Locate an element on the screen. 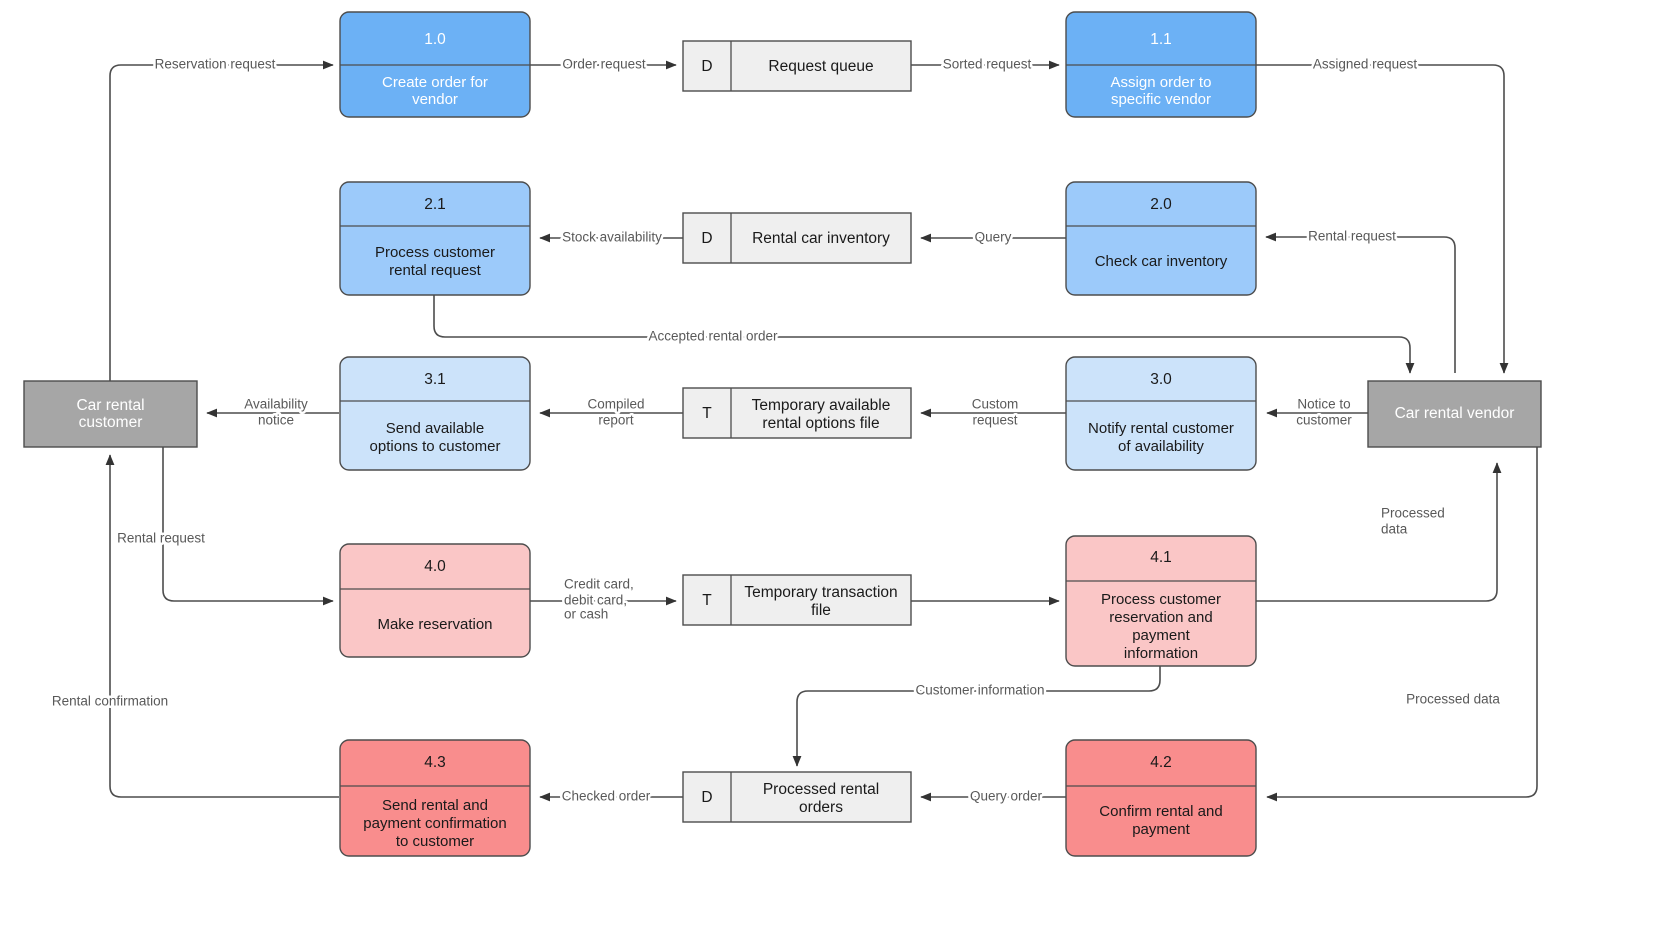 Image resolution: width=1657 pixels, height=927 pixels. entity-car-rental-customer: Car rental customer is located at coordinates (110, 414).